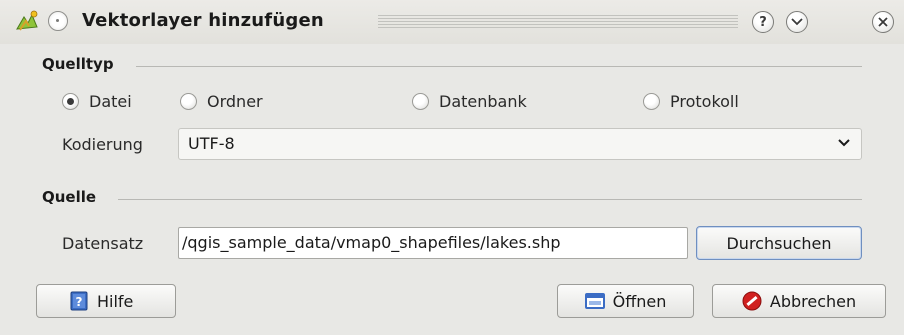 Image resolution: width=904 pixels, height=335 pixels. What do you see at coordinates (78, 64) in the screenshot?
I see `source-type-group-title: Quelltyp` at bounding box center [78, 64].